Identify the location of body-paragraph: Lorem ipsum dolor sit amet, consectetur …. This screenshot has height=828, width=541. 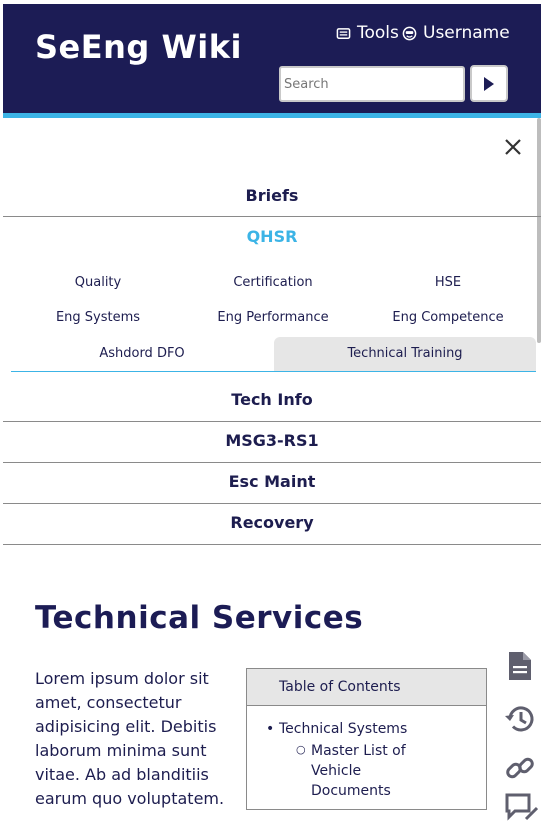
(130, 738).